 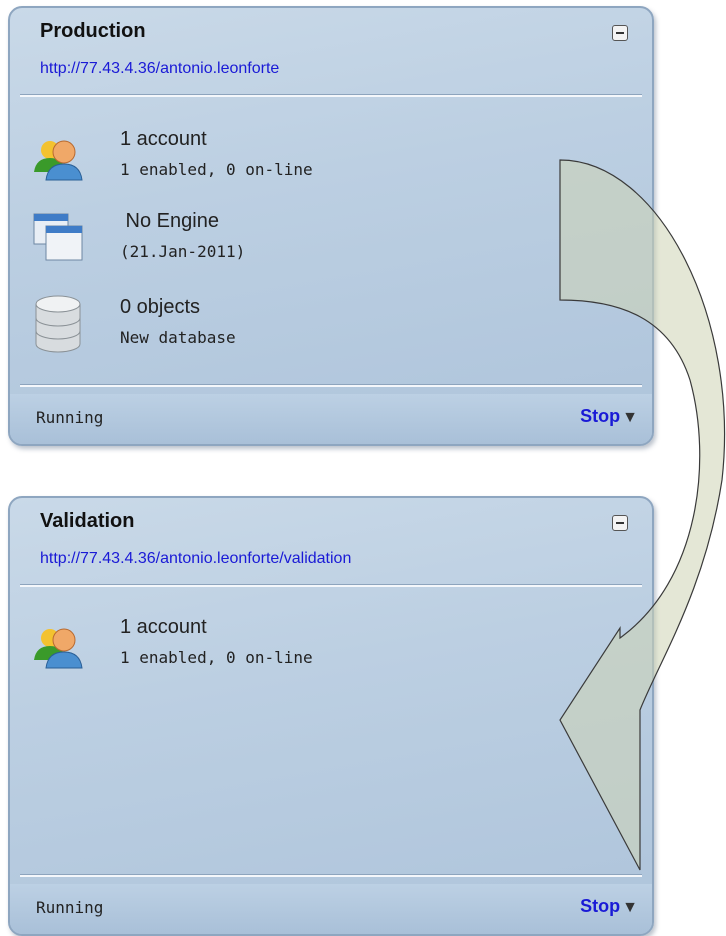 I want to click on panel-url-link: http://77.43.4.36/antonio.leonforte, so click(x=159, y=69).